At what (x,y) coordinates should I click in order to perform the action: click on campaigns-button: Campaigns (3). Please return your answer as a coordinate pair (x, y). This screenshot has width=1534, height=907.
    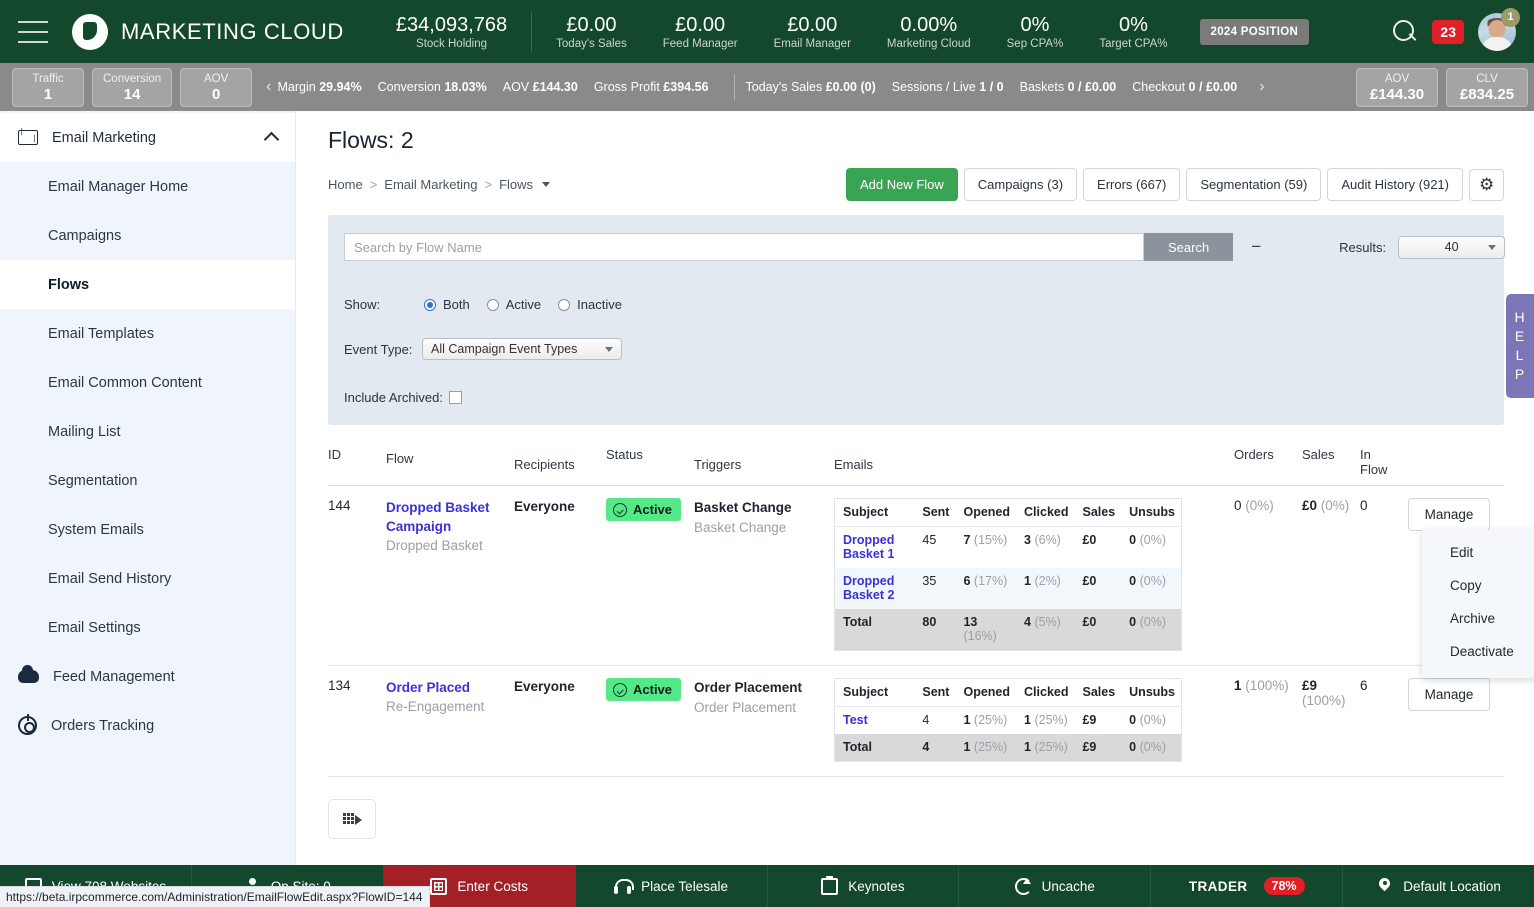
    Looking at the image, I should click on (1020, 184).